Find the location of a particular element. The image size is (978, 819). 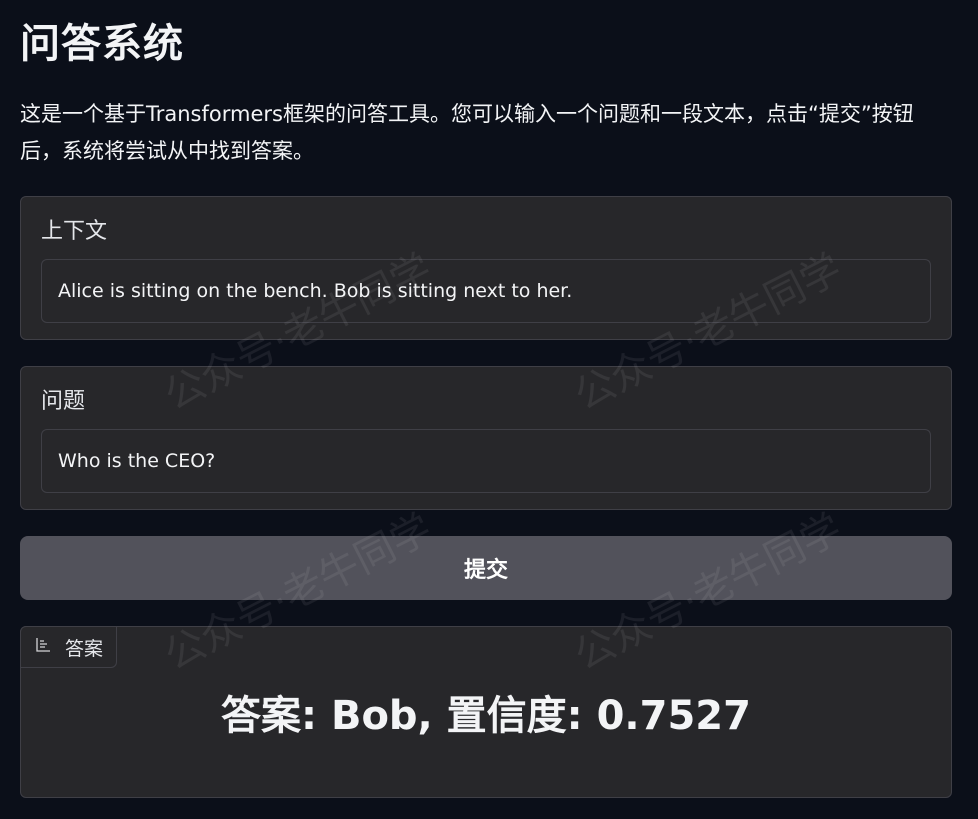

submit-button: 提交 is located at coordinates (486, 568).